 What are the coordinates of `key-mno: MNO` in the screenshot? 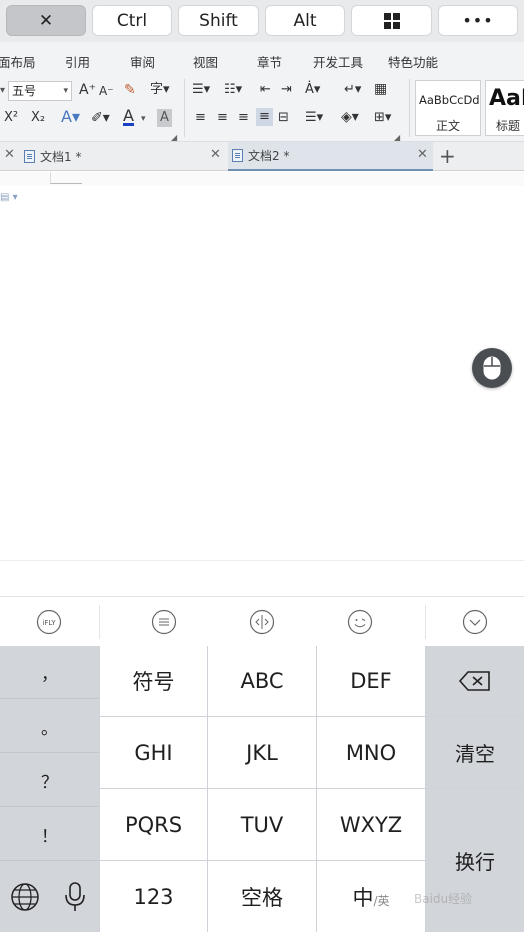 It's located at (371, 752).